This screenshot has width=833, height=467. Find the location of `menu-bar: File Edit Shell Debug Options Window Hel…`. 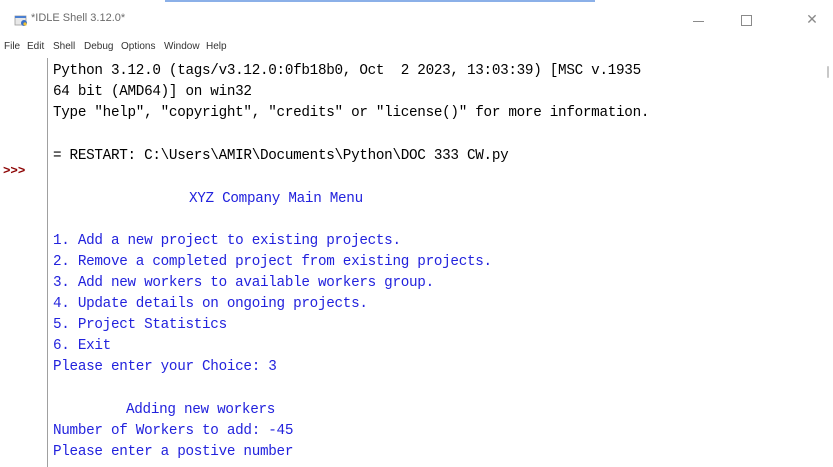

menu-bar: File Edit Shell Debug Options Window Hel… is located at coordinates (416, 47).